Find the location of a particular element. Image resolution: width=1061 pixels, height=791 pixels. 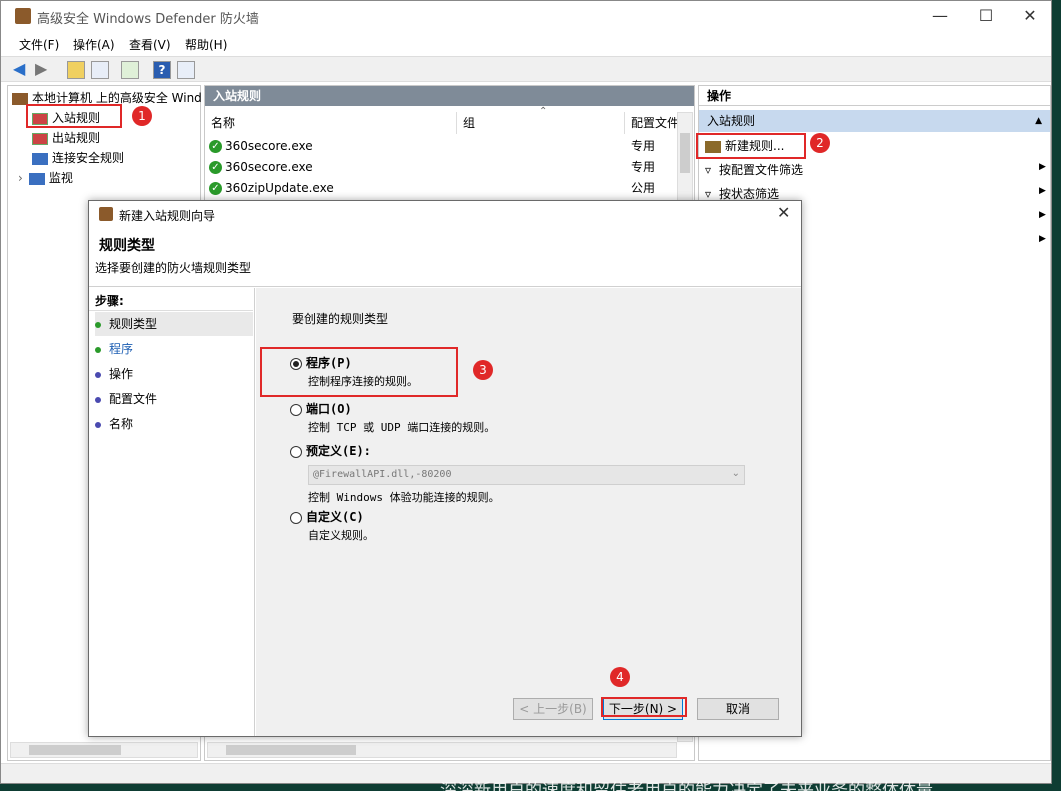

option-port: 端口(O) 控制 TCP 或 UDP 端口连接的规则。 is located at coordinates (440, 417).